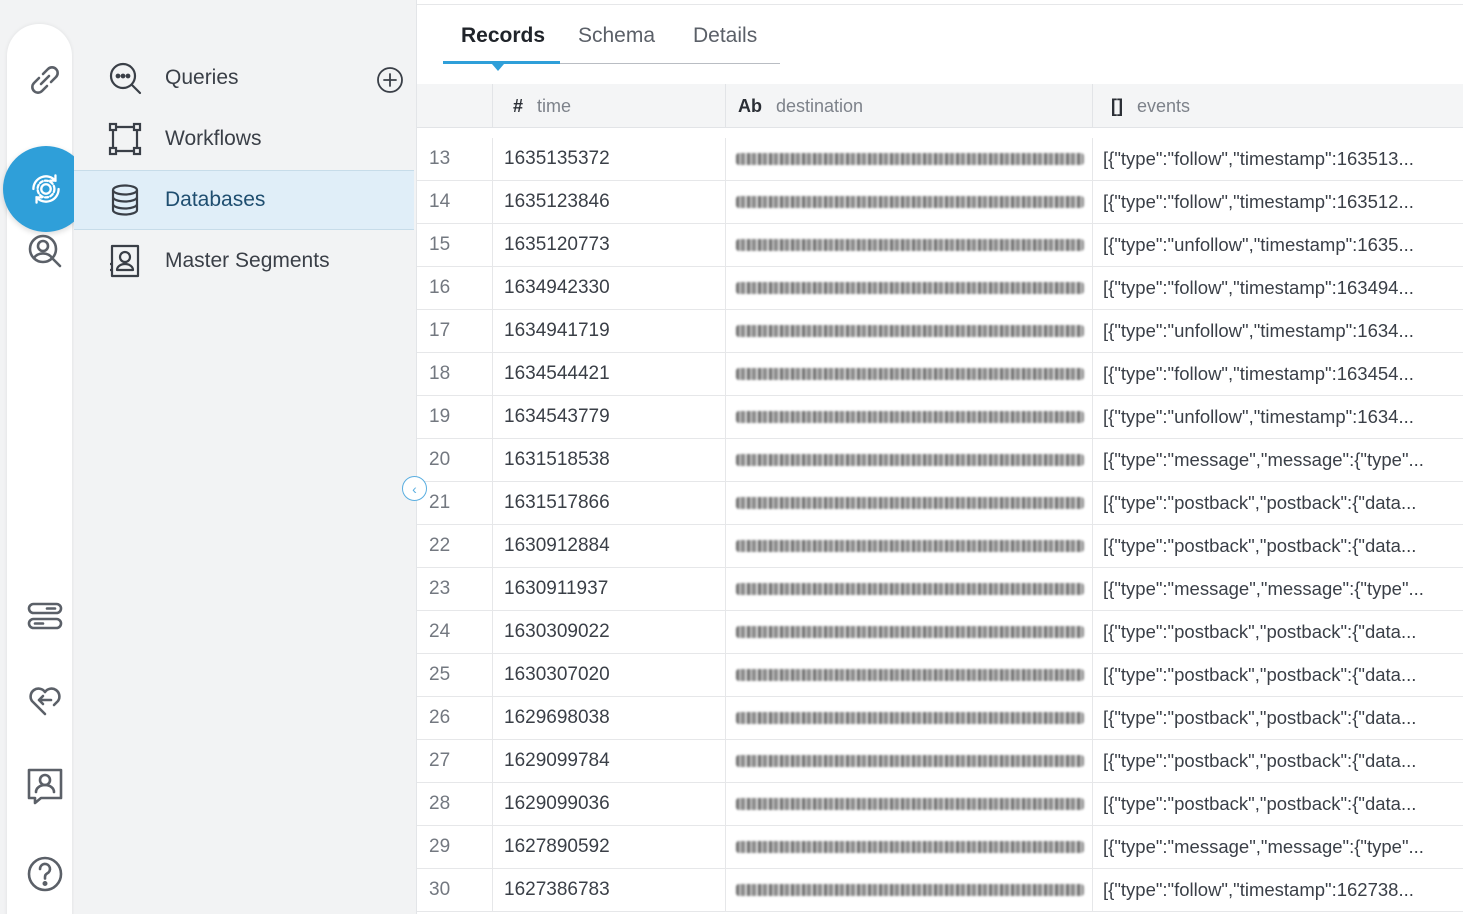  I want to click on cell-time: 1627890592, so click(609, 847).